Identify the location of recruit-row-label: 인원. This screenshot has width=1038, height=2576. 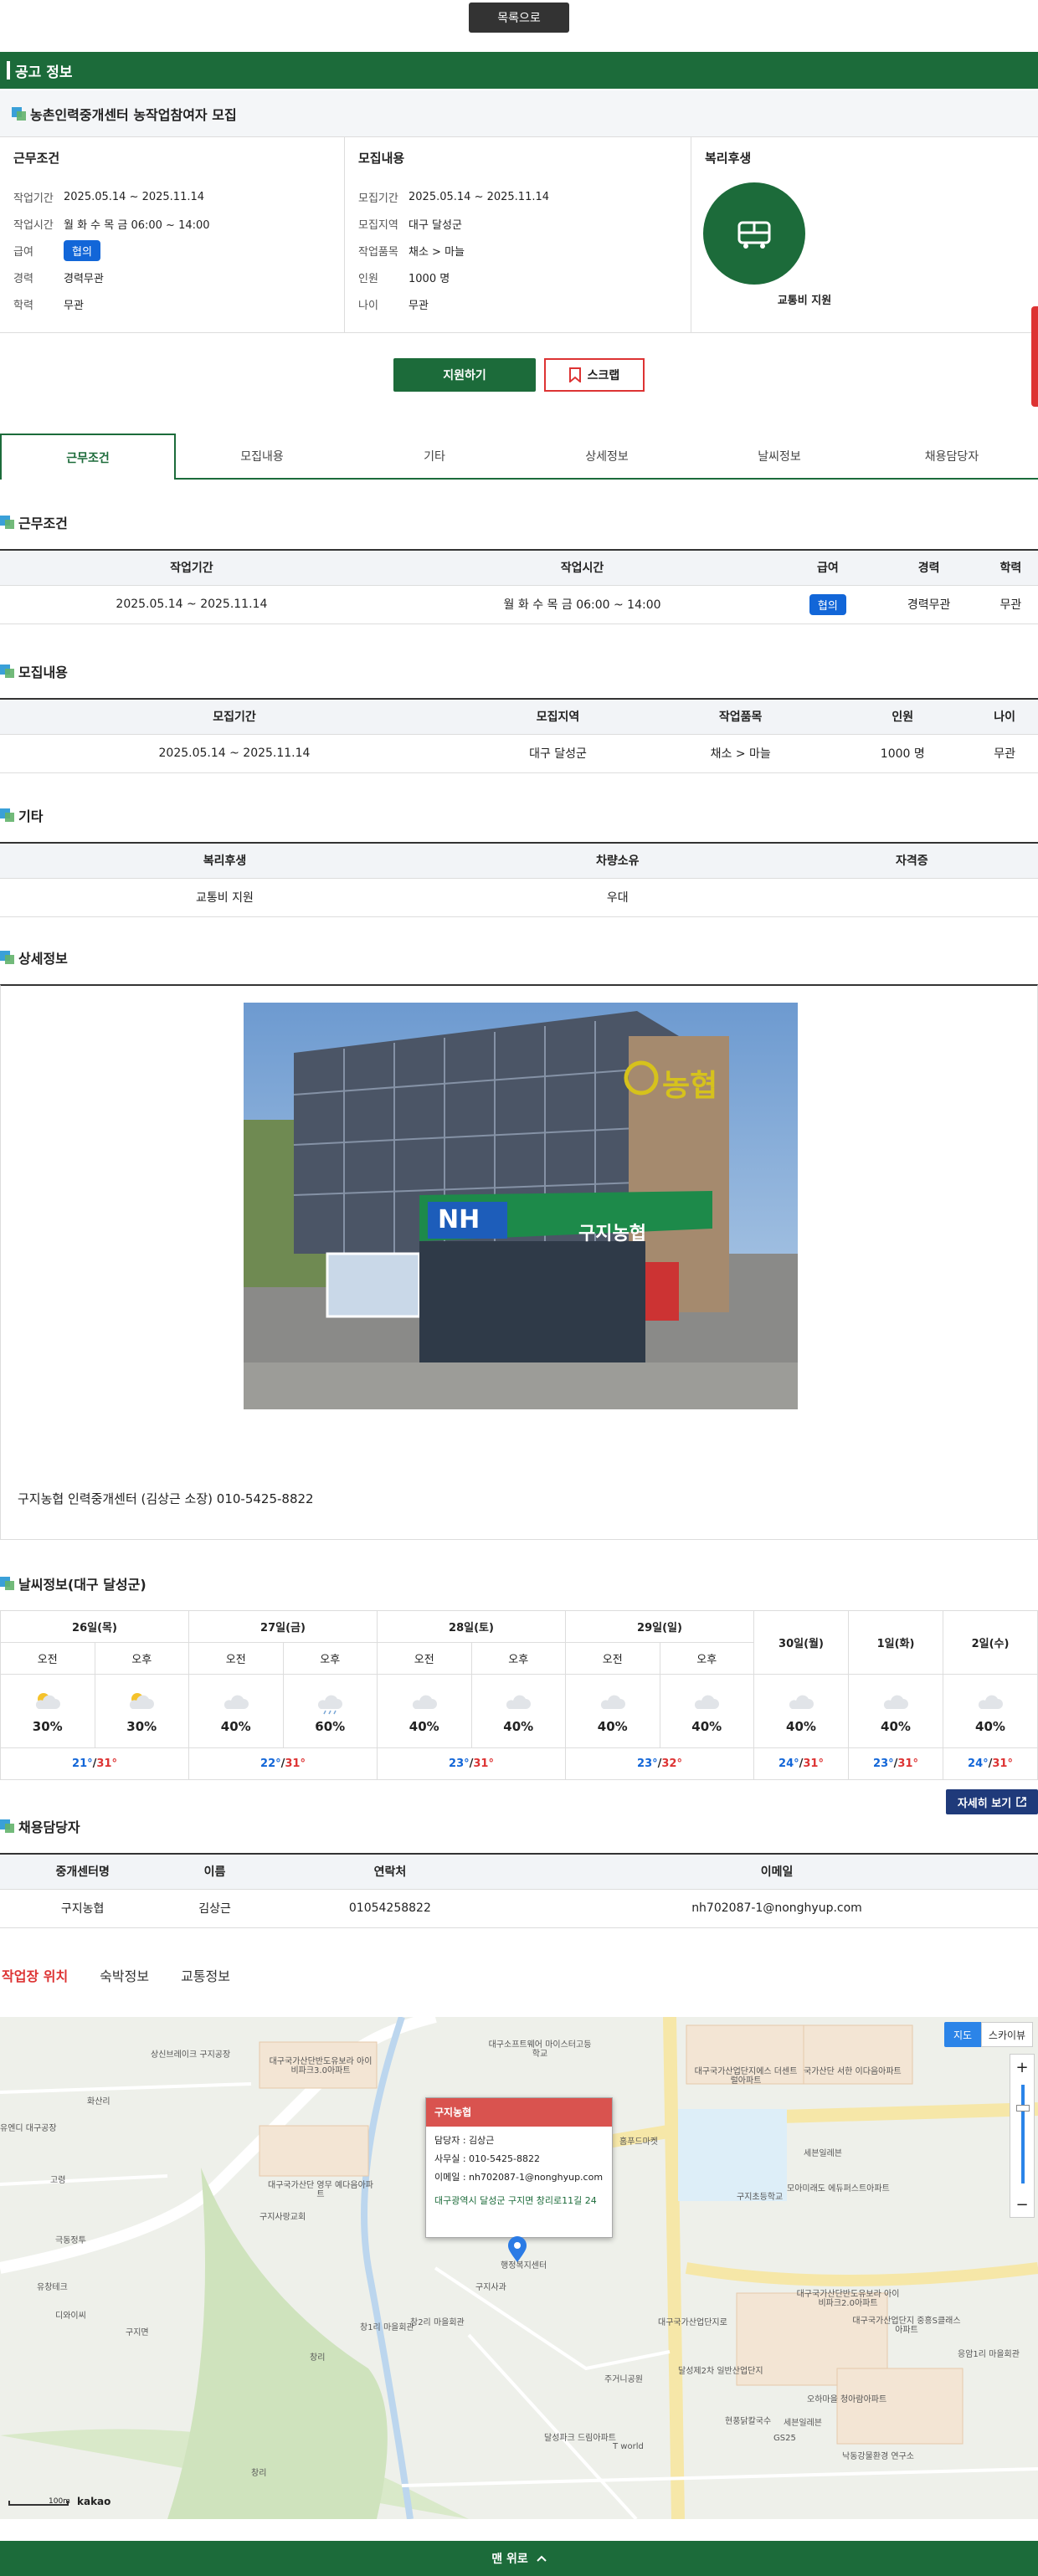
(368, 278).